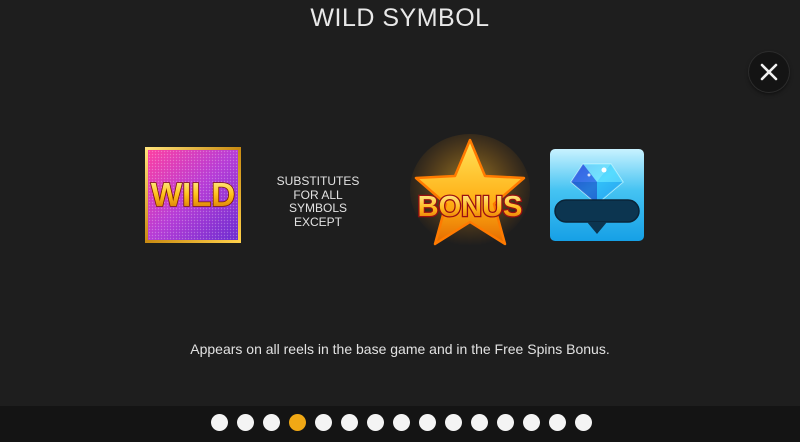 The width and height of the screenshot is (800, 442). I want to click on close-button, so click(769, 72).